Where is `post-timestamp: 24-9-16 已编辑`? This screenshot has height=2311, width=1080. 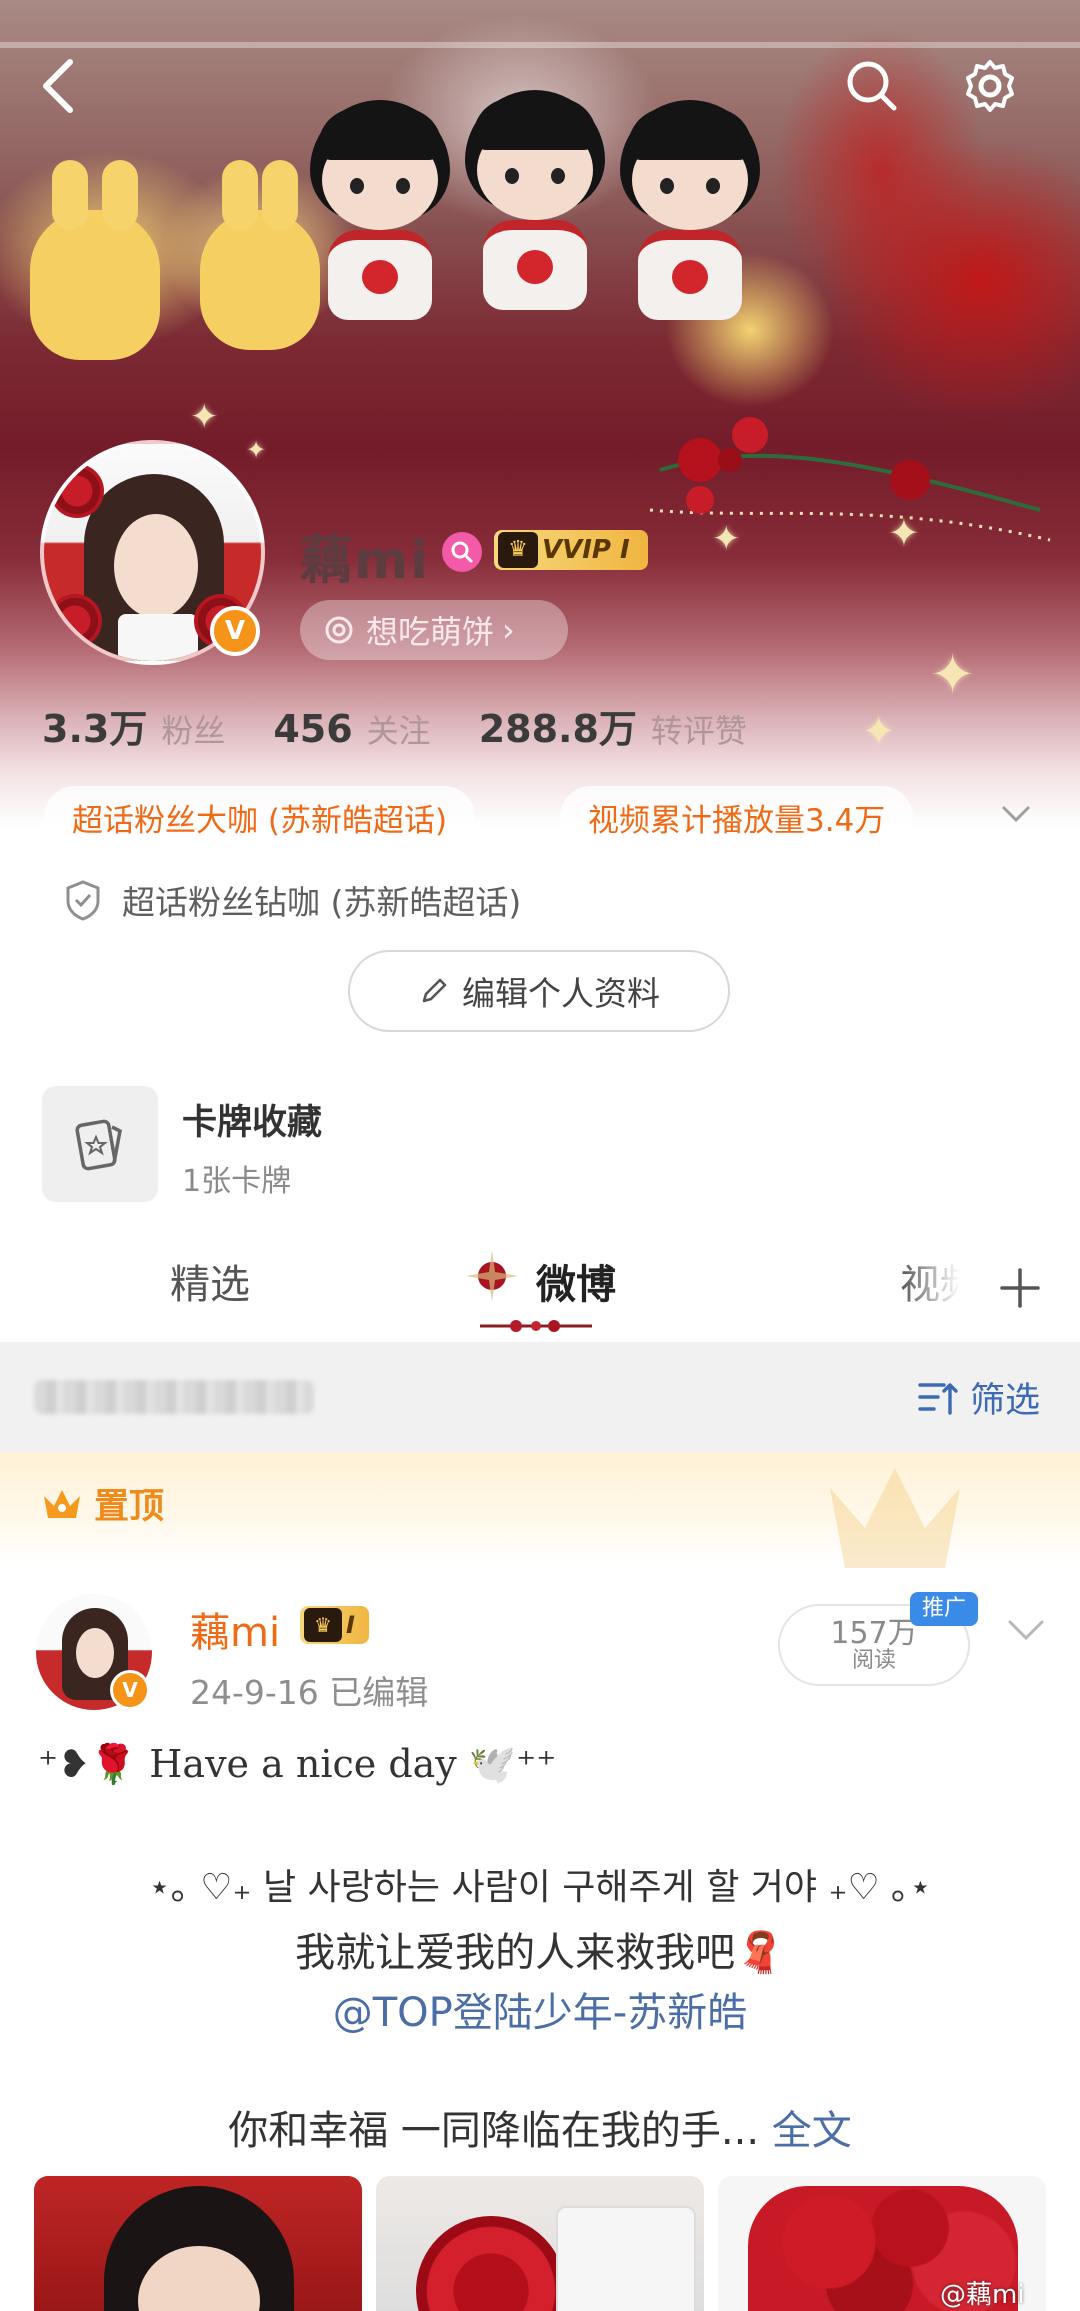
post-timestamp: 24-9-16 已编辑 is located at coordinates (309, 1692).